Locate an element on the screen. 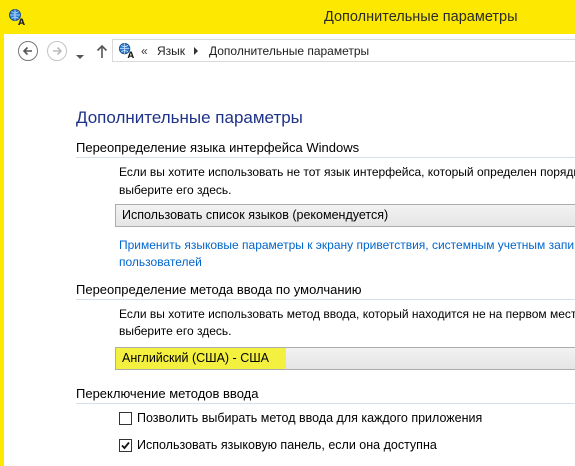 Image resolution: width=575 pixels, height=466 pixels. input-method-dropdown-value: Английский (США) - США is located at coordinates (196, 358).